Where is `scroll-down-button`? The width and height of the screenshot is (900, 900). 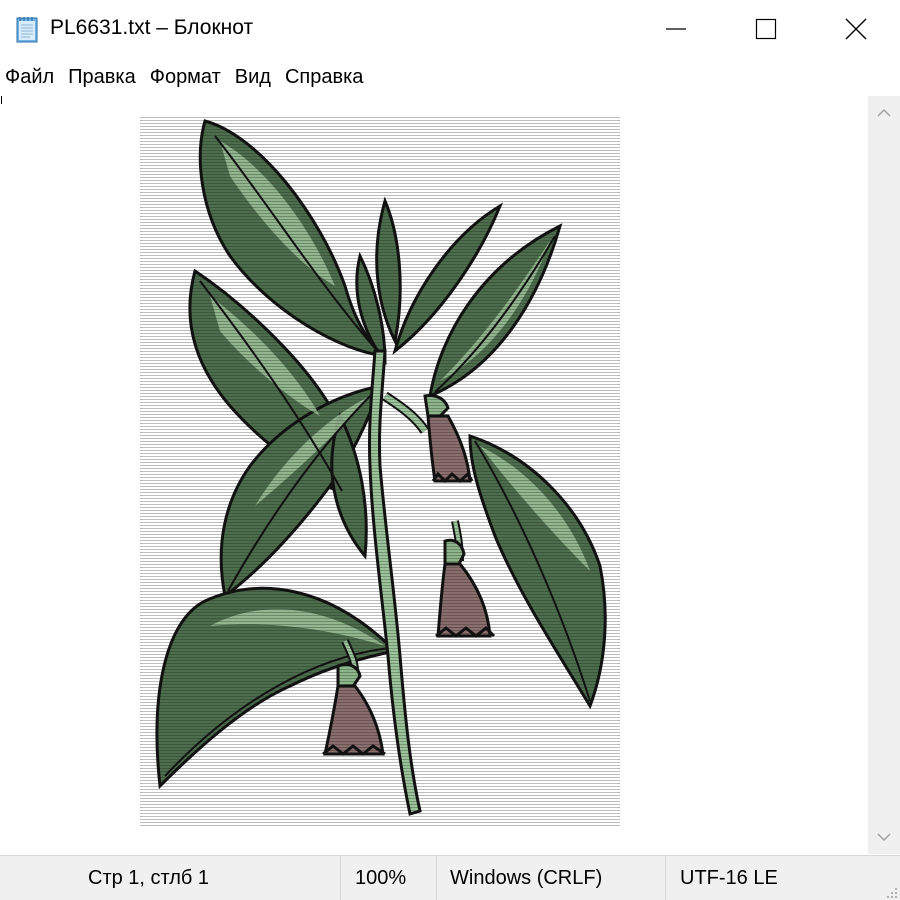
scroll-down-button is located at coordinates (884, 837).